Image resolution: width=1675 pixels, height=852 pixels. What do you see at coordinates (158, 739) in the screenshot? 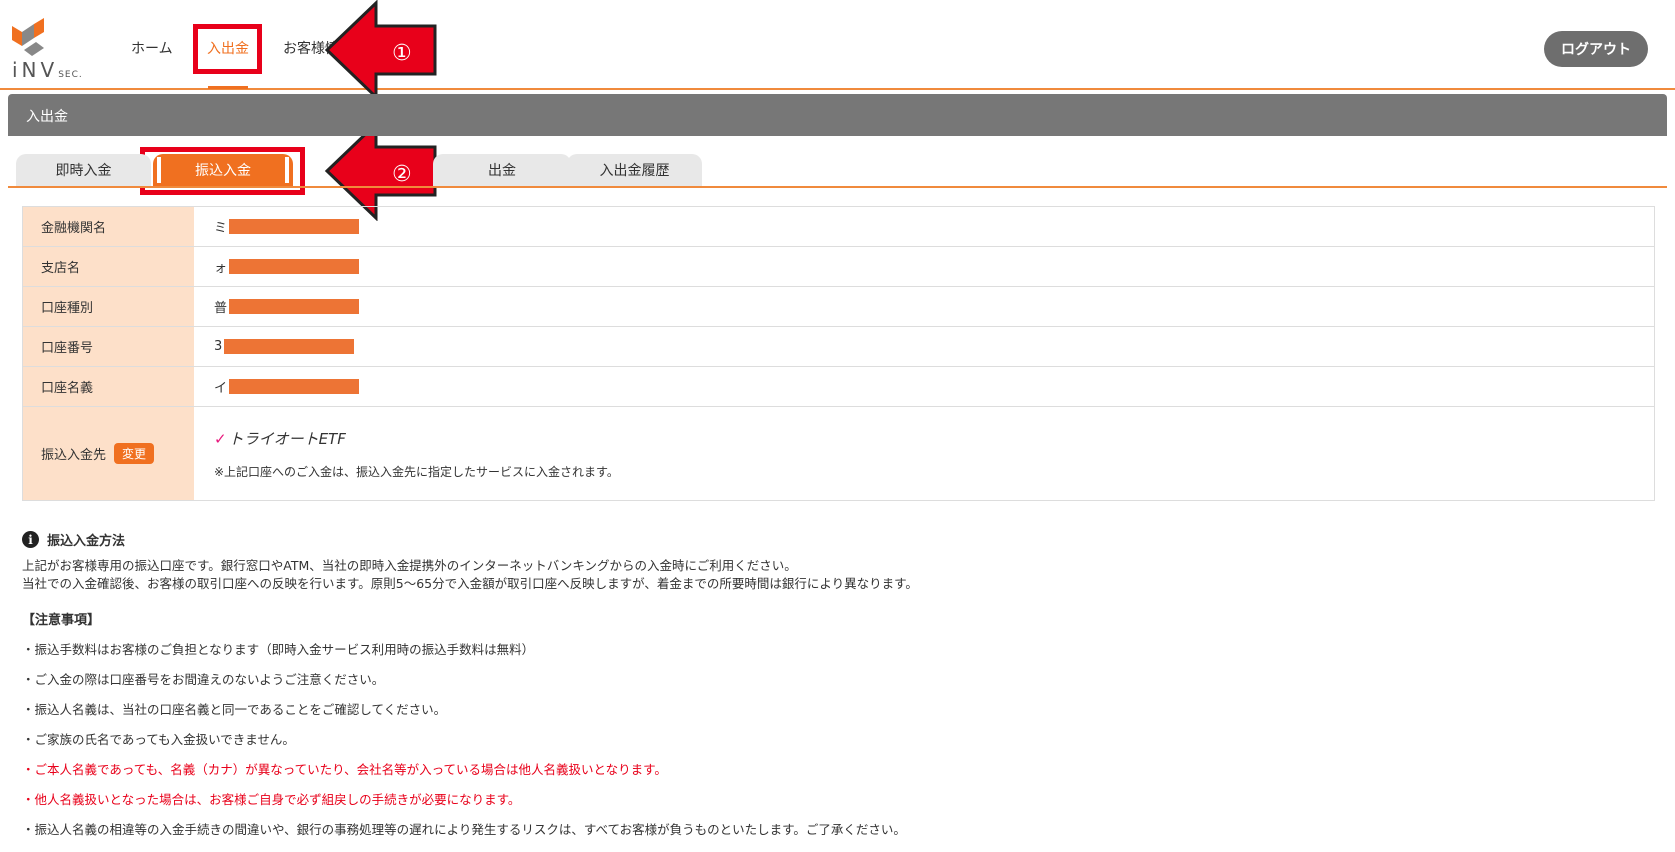
I see `list-item: ・ご家族の氏名であっても入金扱いできません。` at bounding box center [158, 739].